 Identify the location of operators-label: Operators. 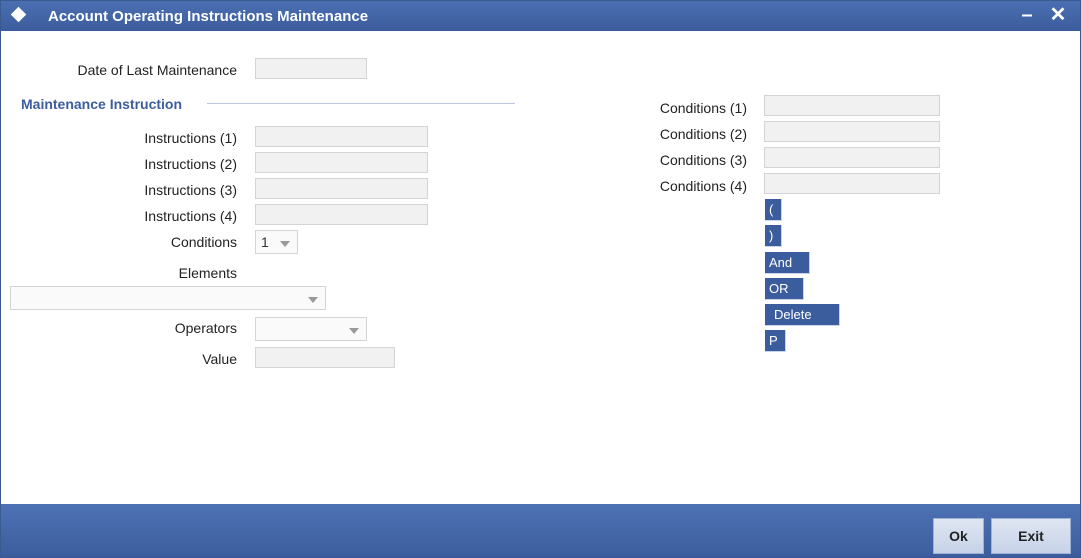
(205, 328).